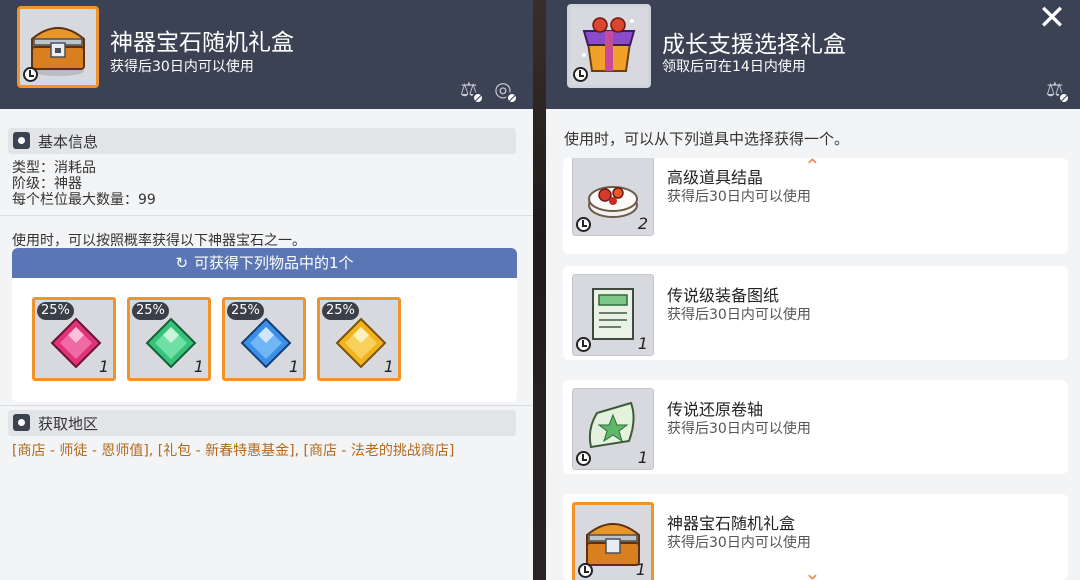 Image resolution: width=1080 pixels, height=580 pixels. What do you see at coordinates (609, 46) in the screenshot?
I see `gift-box-icon` at bounding box center [609, 46].